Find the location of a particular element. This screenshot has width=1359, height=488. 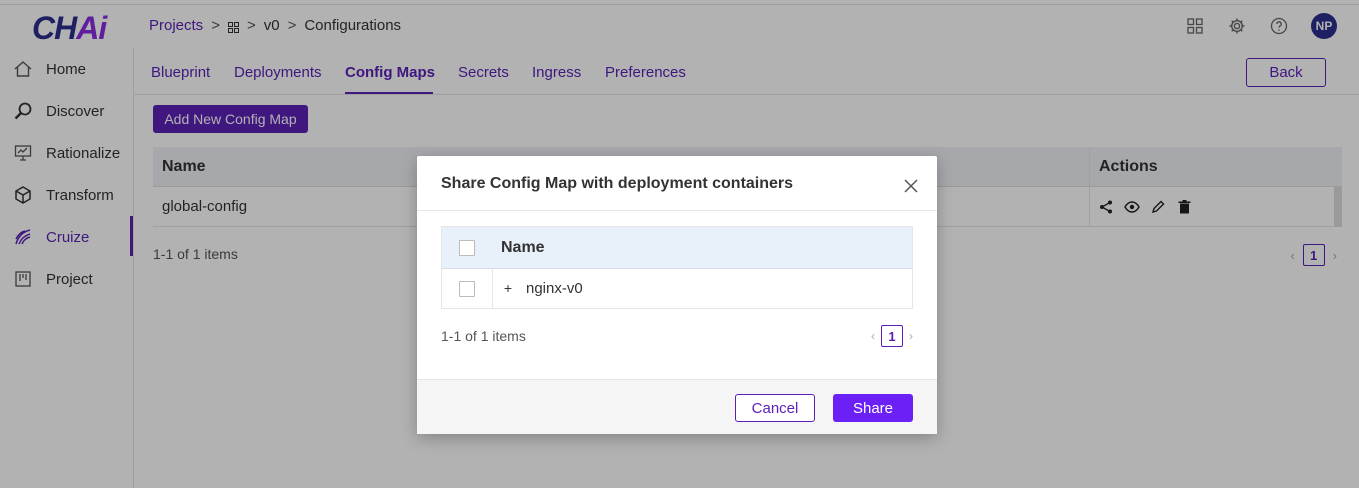

chevron-left-icon: ‹ is located at coordinates (873, 336).